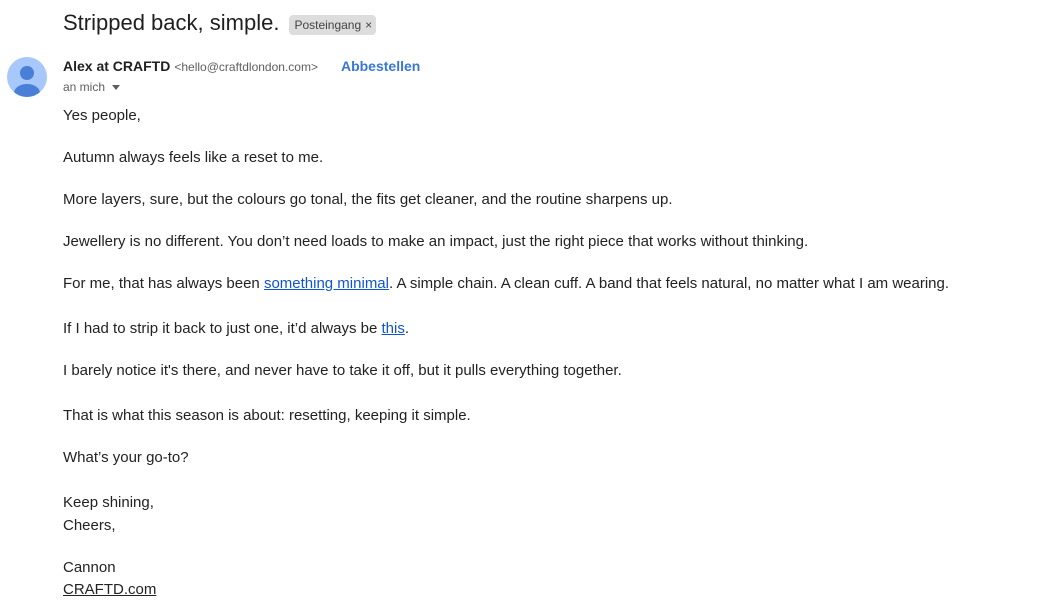 The width and height of the screenshot is (1064, 607). Describe the element at coordinates (246, 67) in the screenshot. I see `sender-email: <hello@craftdlondon.com>` at that location.